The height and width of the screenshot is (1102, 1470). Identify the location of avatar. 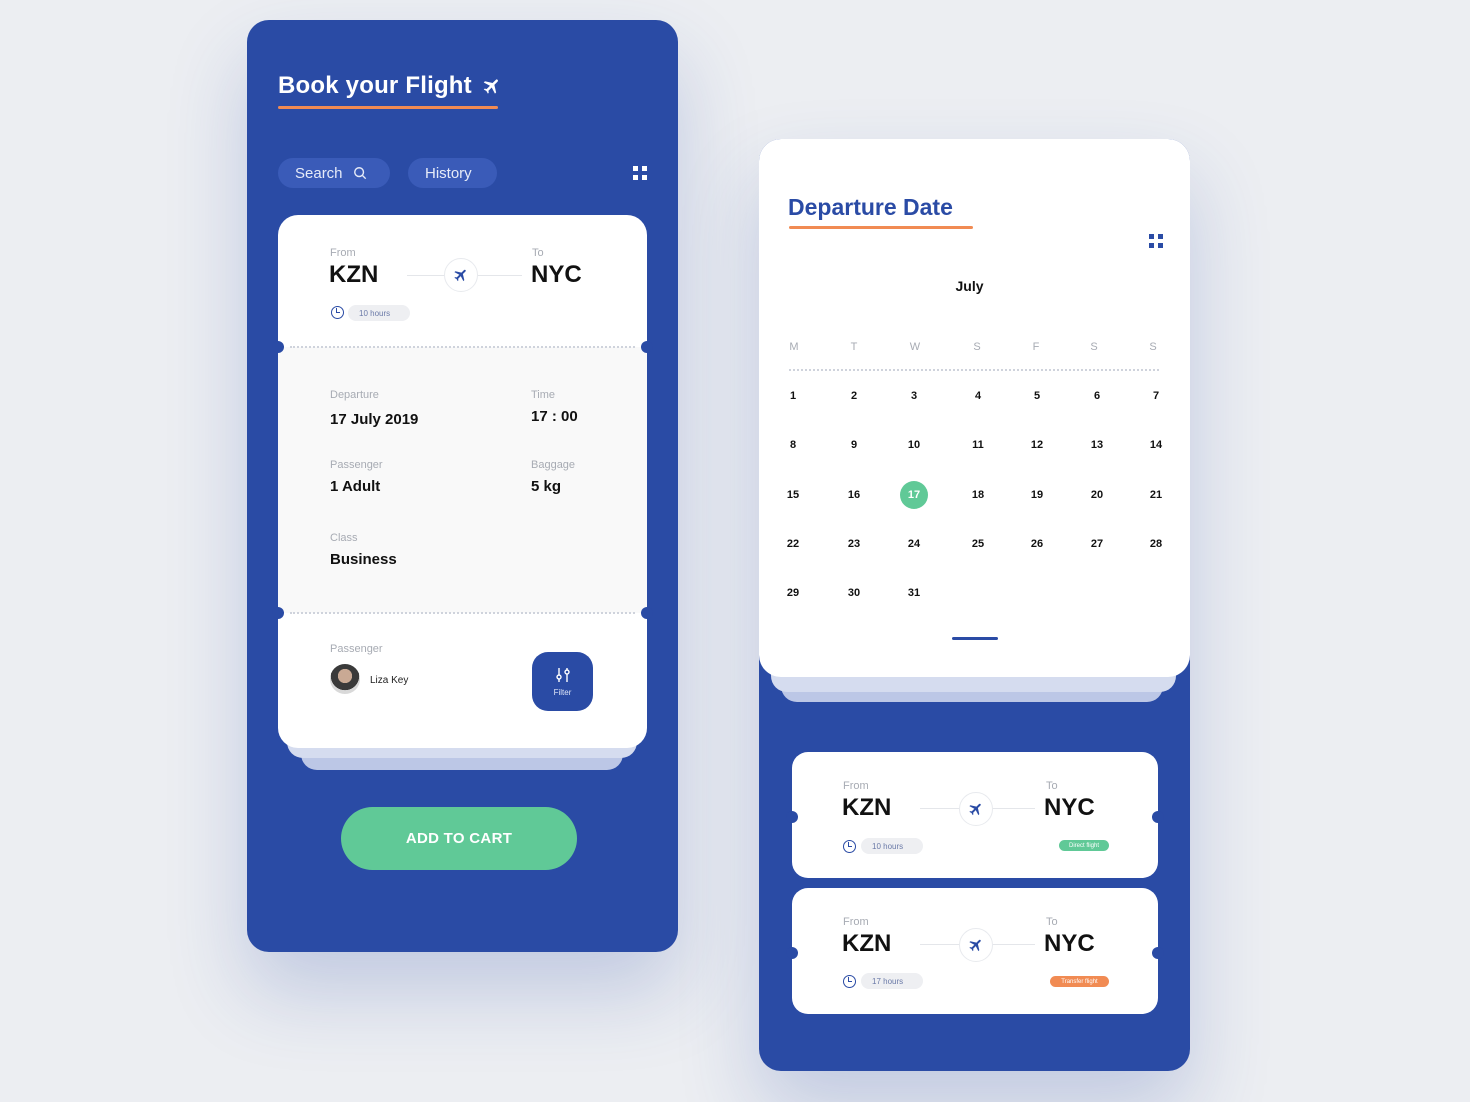
(345, 679).